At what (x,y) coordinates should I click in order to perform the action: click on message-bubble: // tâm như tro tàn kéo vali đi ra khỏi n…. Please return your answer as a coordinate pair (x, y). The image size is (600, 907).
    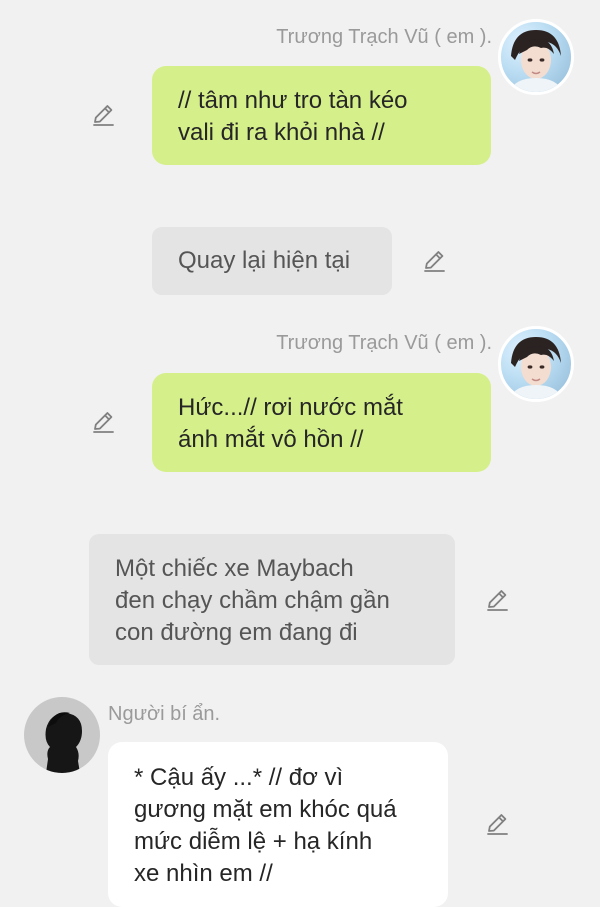
    Looking at the image, I should click on (321, 115).